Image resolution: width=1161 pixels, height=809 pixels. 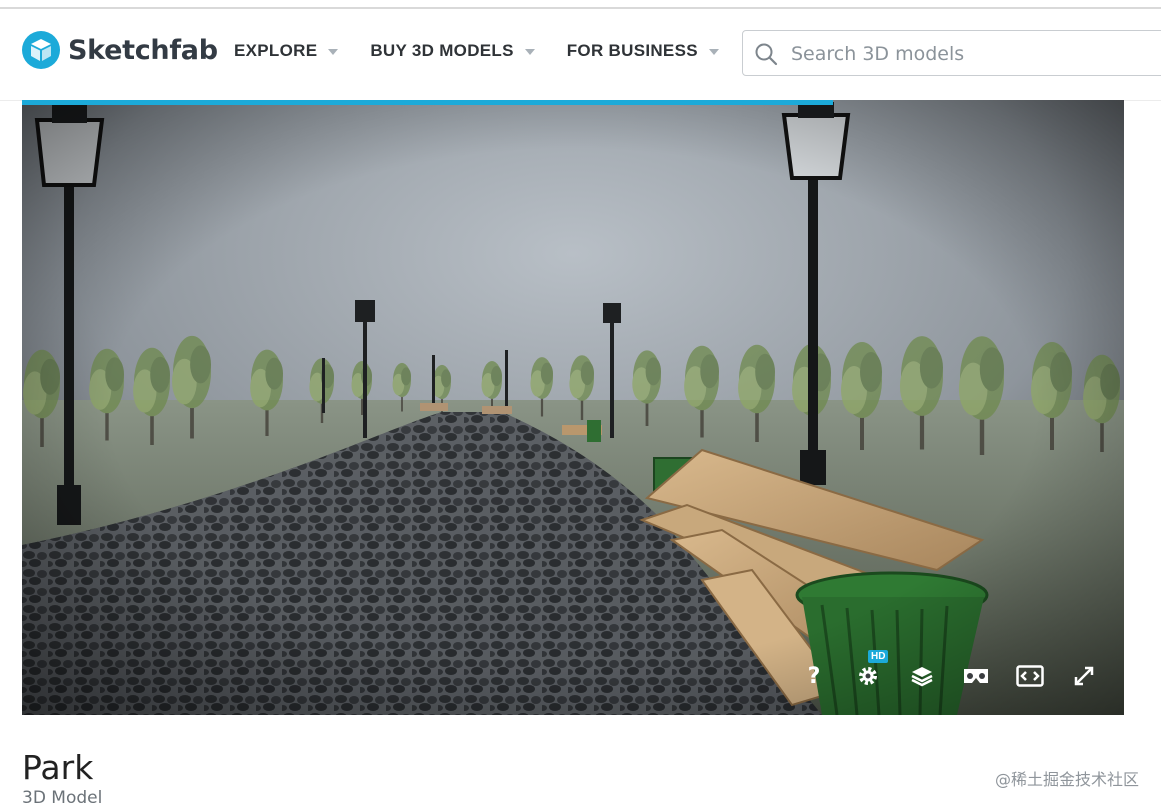 What do you see at coordinates (442, 50) in the screenshot?
I see `nav-buy-label: BUY 3D MODELS` at bounding box center [442, 50].